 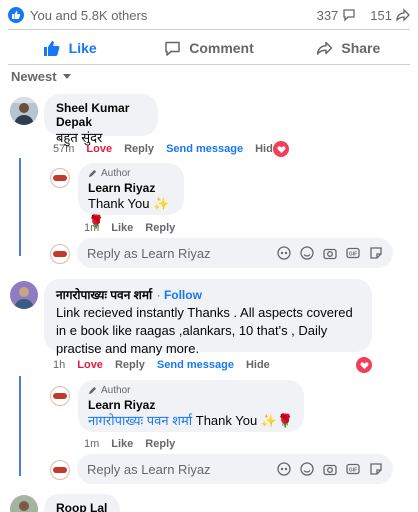 I want to click on comment-time: 1h, so click(x=59, y=365).